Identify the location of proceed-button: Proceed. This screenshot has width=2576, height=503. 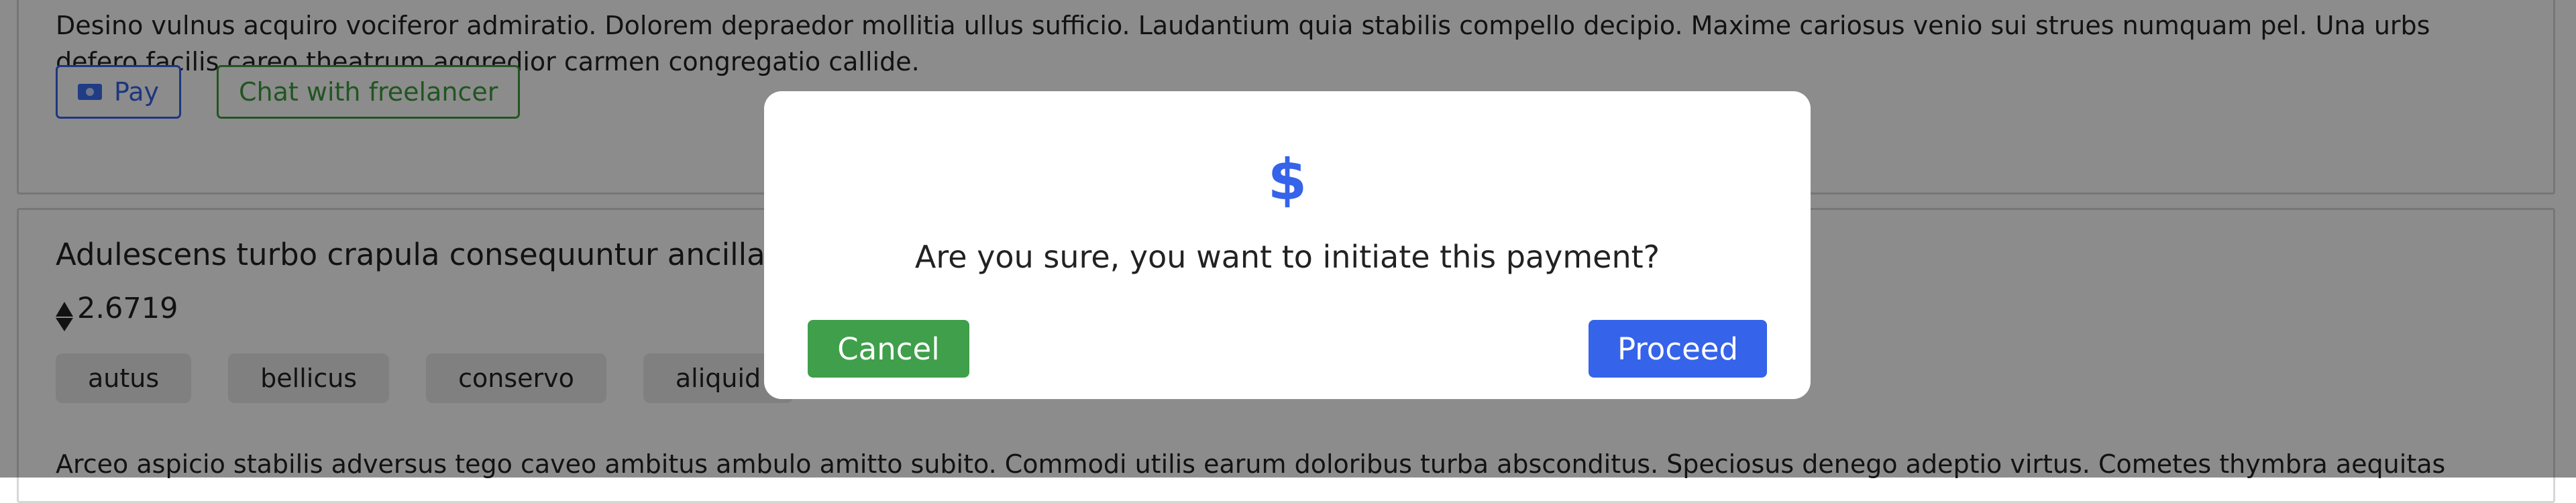
(1678, 349).